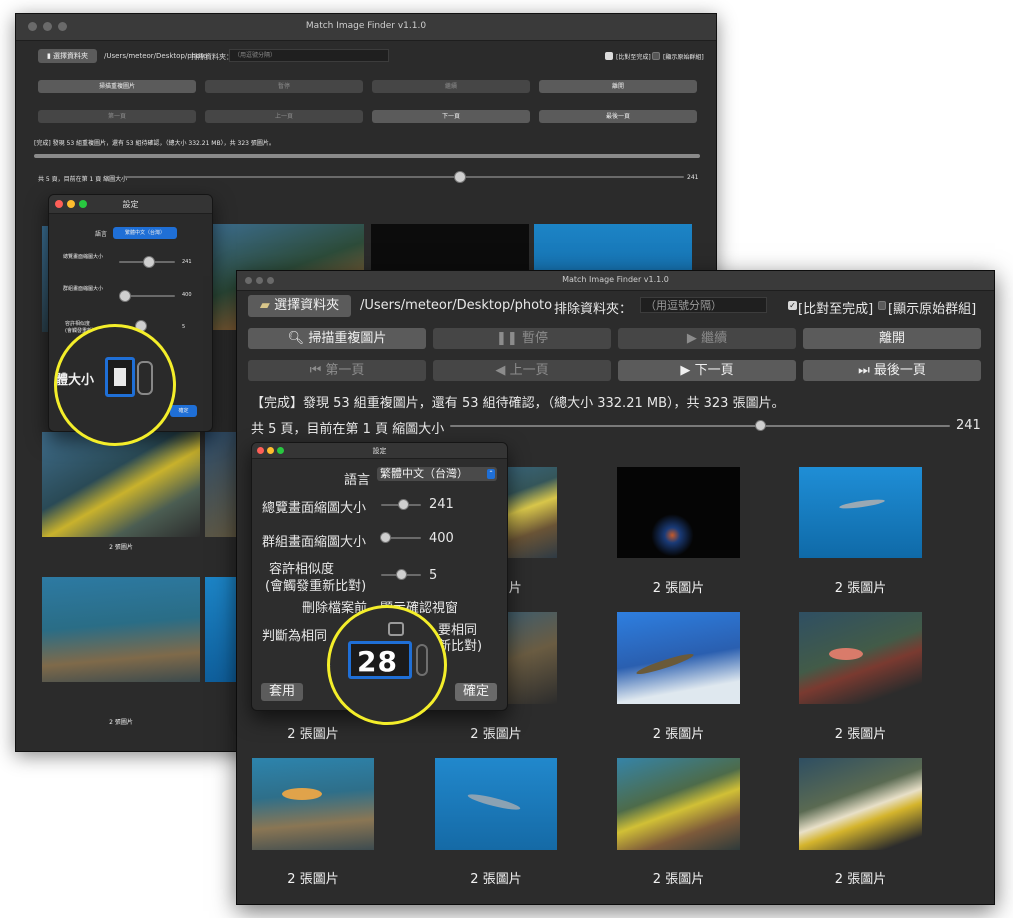  Describe the element at coordinates (507, 338) in the screenshot. I see `pause-icon: ❚❚` at that location.